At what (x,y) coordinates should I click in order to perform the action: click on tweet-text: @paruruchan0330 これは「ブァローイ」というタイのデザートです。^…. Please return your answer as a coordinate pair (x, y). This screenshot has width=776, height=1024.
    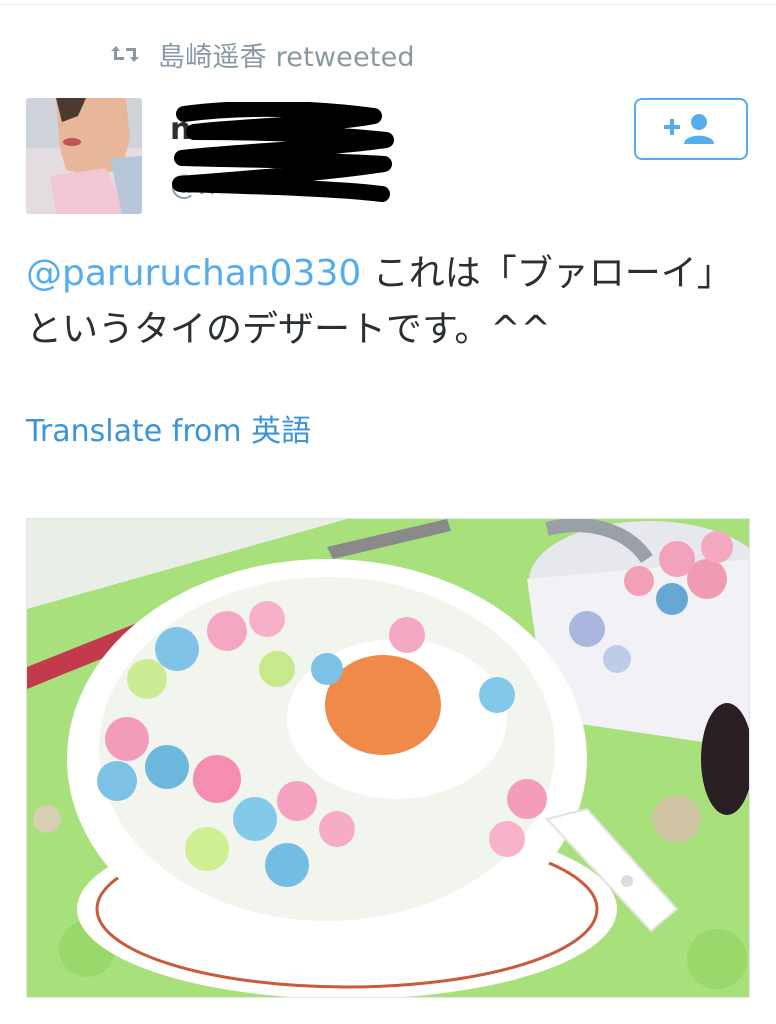
    Looking at the image, I should click on (391, 302).